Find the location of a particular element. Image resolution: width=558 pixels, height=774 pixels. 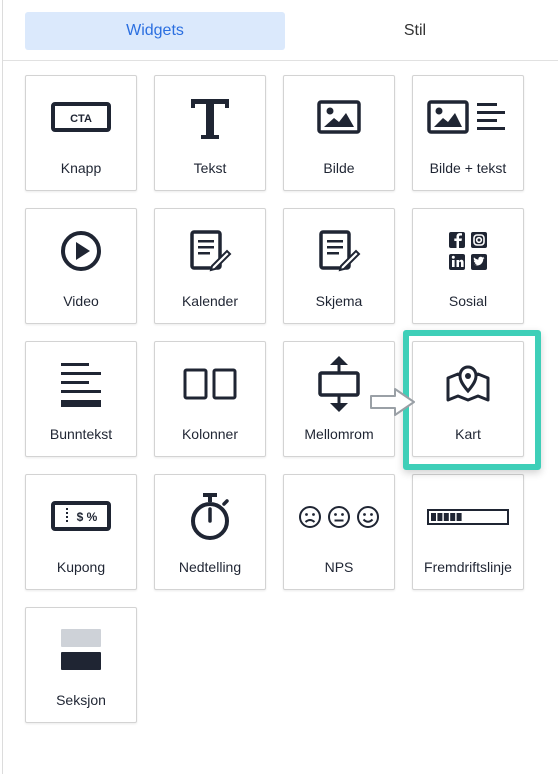

highlight-frame is located at coordinates (472, 400).